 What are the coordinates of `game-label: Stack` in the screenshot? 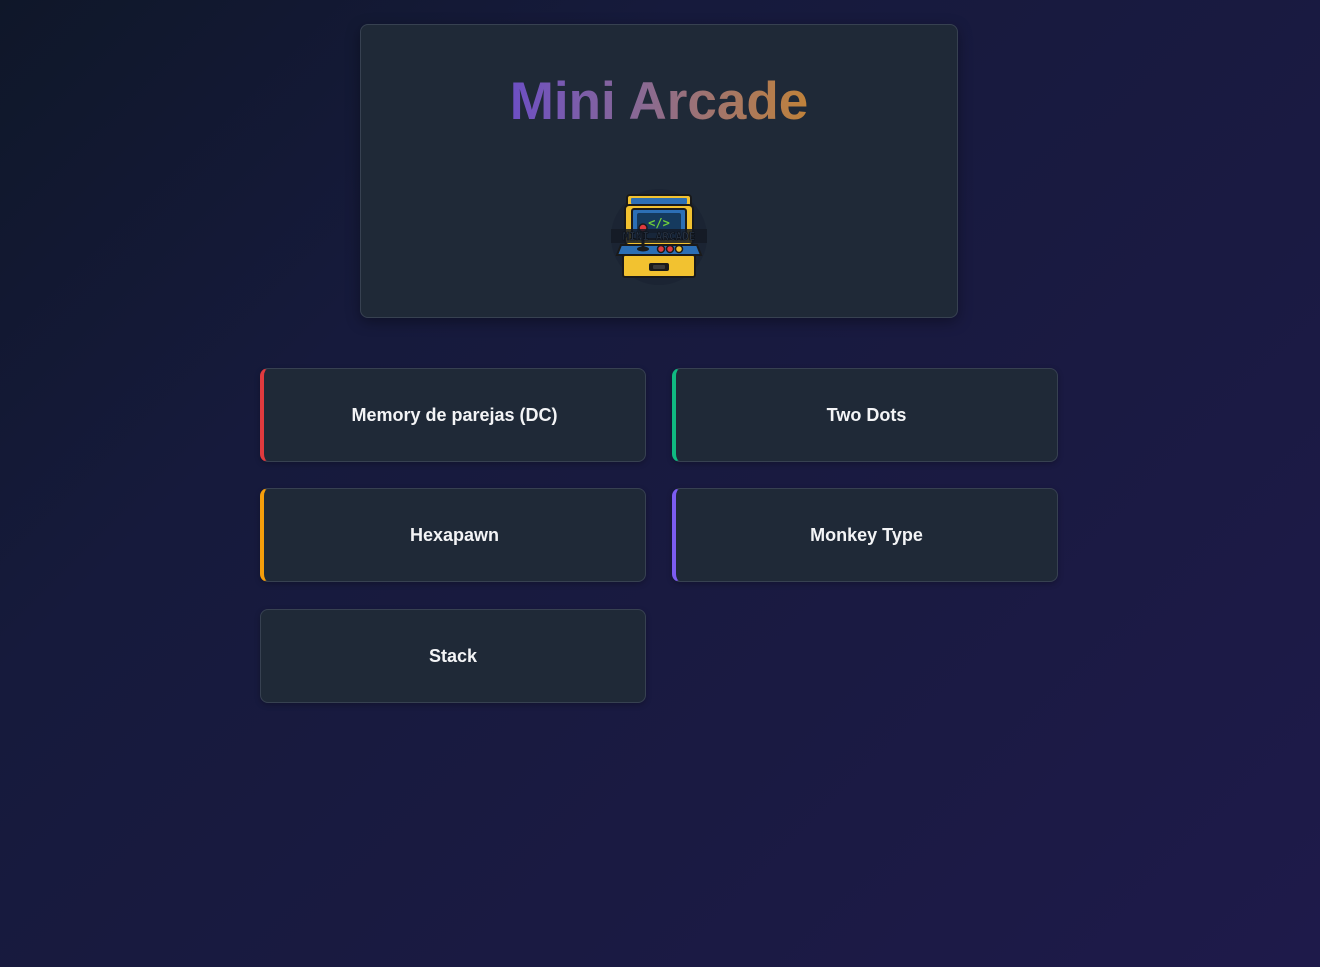 It's located at (453, 655).